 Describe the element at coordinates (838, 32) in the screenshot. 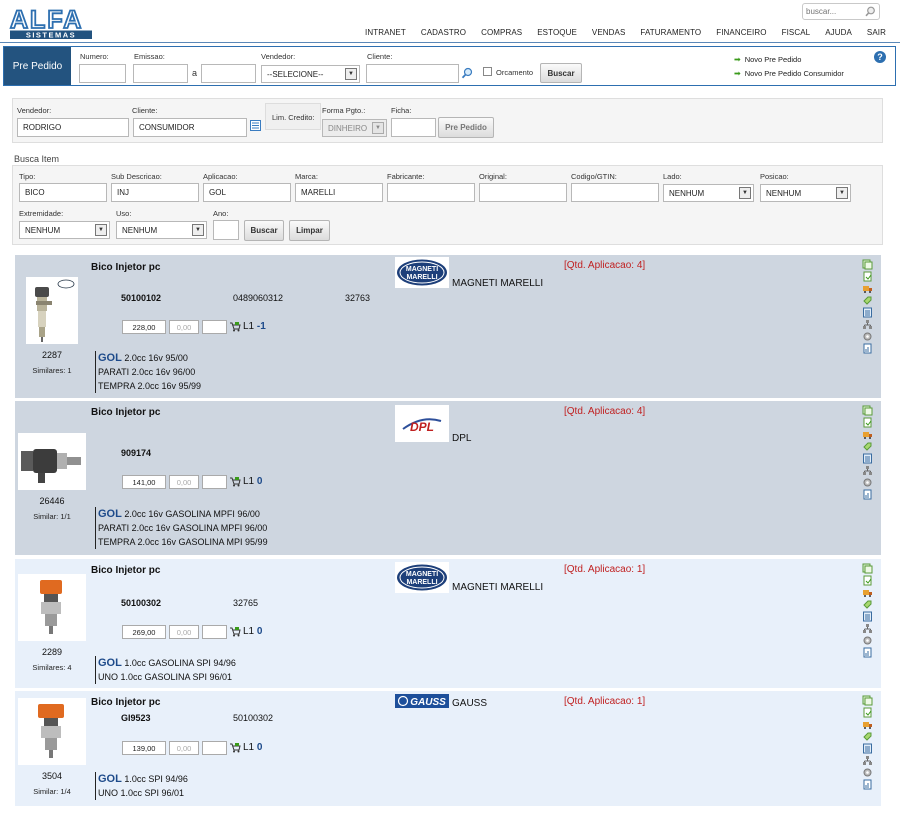

I see `nav-ajuda: AJUDA` at that location.